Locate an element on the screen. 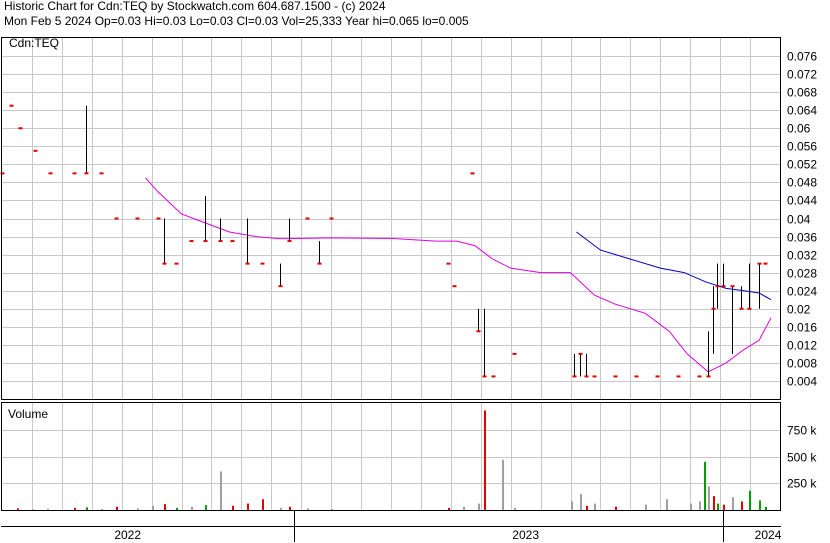 The height and width of the screenshot is (543, 830). price-tick-label: 0.028 is located at coordinates (802, 274).